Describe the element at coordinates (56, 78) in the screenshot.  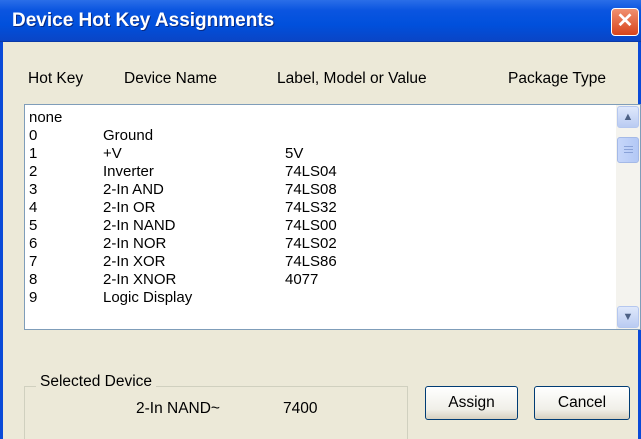
I see `column-header-hot-key: Hot Key` at that location.